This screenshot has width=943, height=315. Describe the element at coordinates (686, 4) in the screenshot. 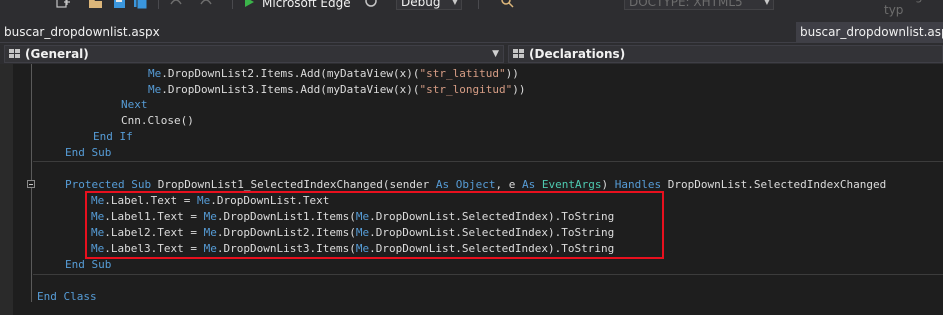

I see `doctype-value: DOCTYPE: XHTML5` at that location.